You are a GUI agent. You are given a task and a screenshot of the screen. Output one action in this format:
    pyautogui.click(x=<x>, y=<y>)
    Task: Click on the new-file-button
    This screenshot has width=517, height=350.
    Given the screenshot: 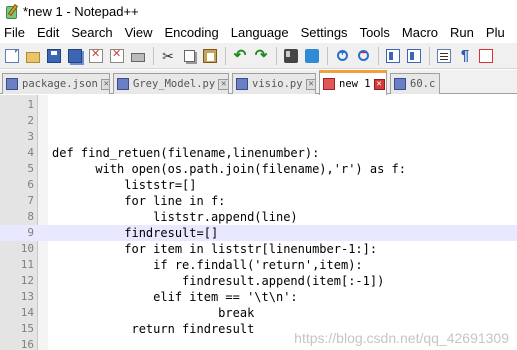 What is the action you would take?
    pyautogui.click(x=12, y=56)
    